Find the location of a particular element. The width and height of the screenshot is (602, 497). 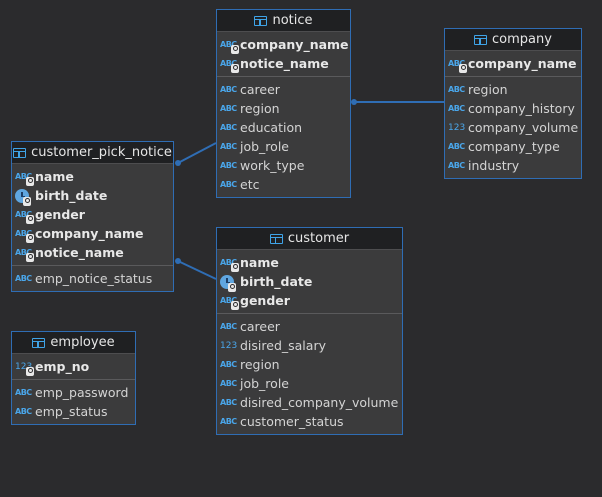

column-name: emp_notice_status is located at coordinates (94, 278).